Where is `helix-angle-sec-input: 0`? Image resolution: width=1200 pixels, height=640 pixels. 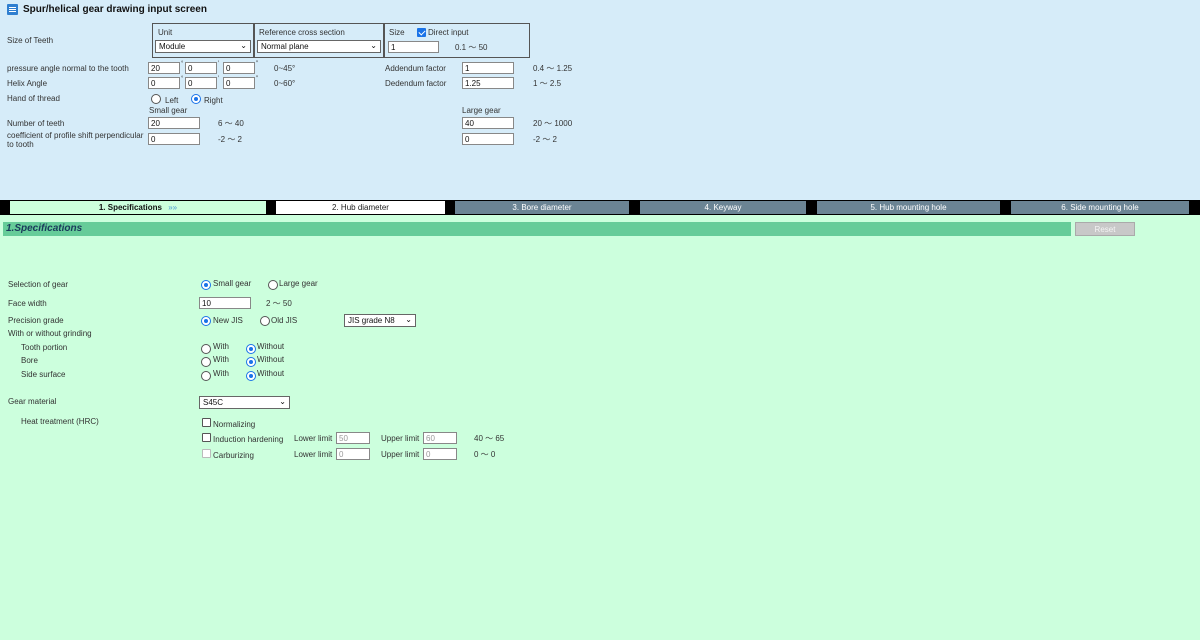
helix-angle-sec-input: 0 is located at coordinates (239, 83).